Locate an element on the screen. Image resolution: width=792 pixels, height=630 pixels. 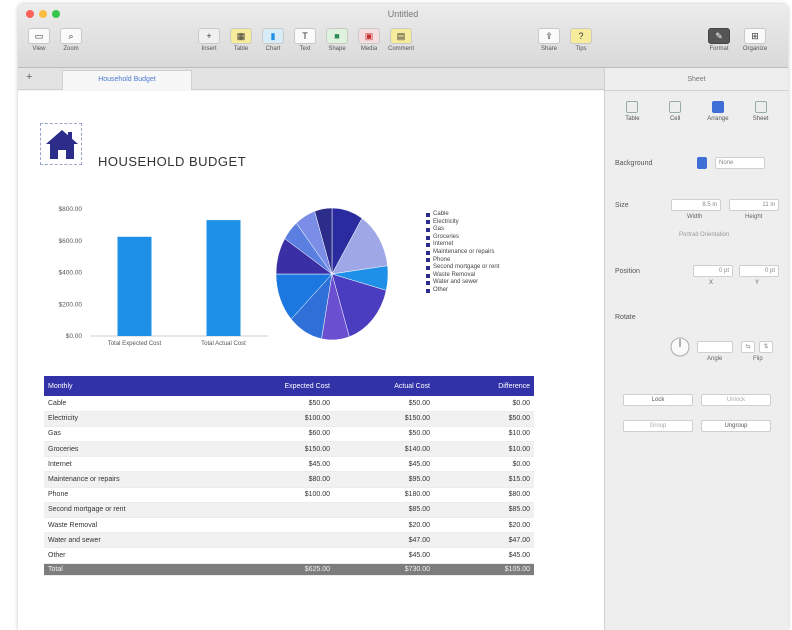
rotate-wheel-icon is located at coordinates (680, 347).